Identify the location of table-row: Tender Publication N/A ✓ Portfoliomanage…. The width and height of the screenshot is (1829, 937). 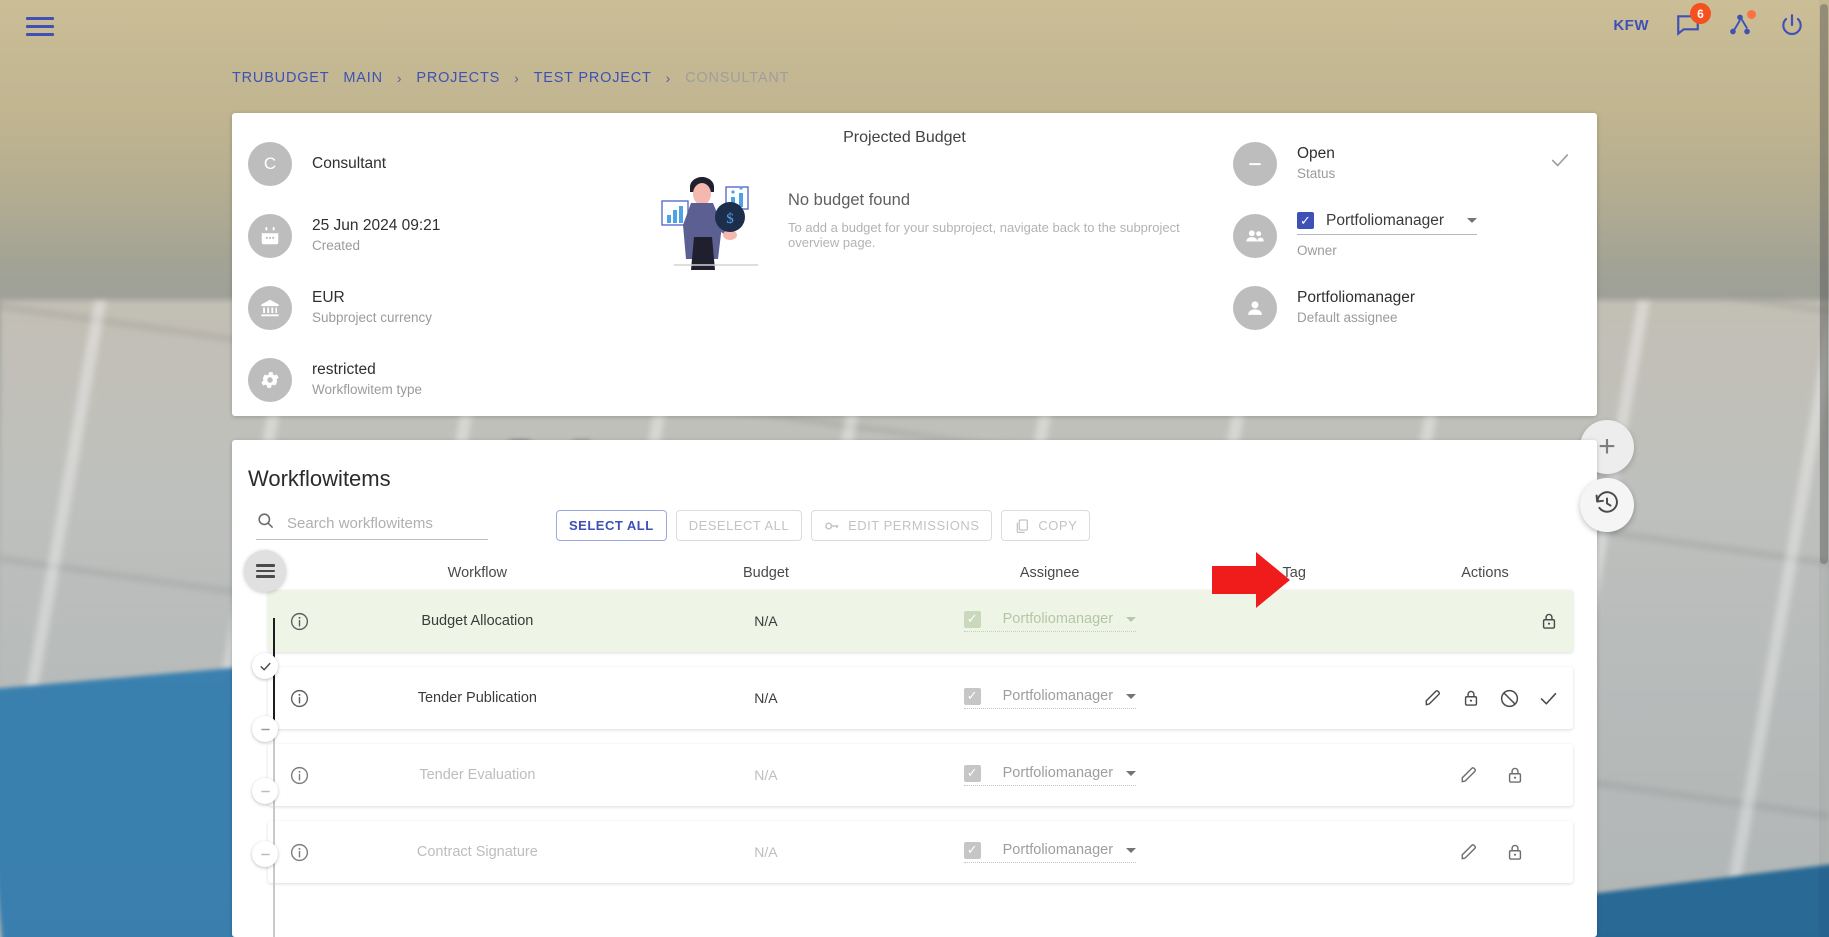
(920, 698).